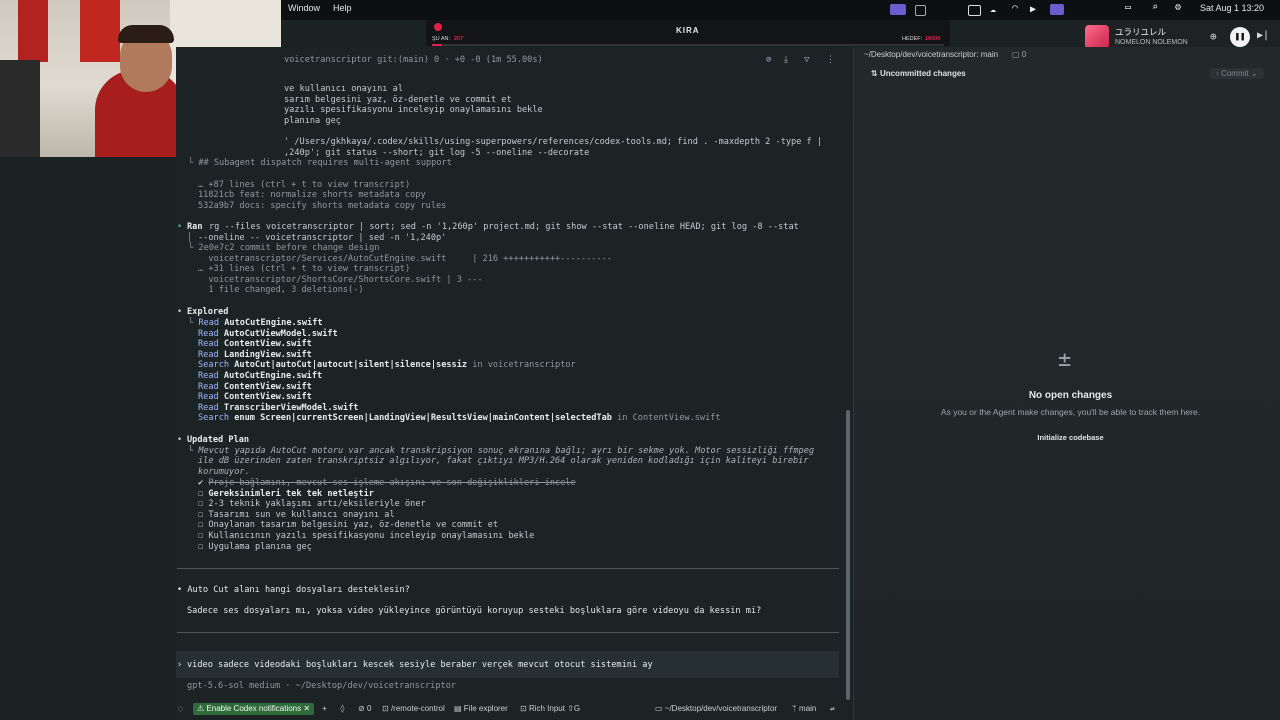 The height and width of the screenshot is (720, 1280). I want to click on kira-target-label: HEDEF:, so click(912, 39).